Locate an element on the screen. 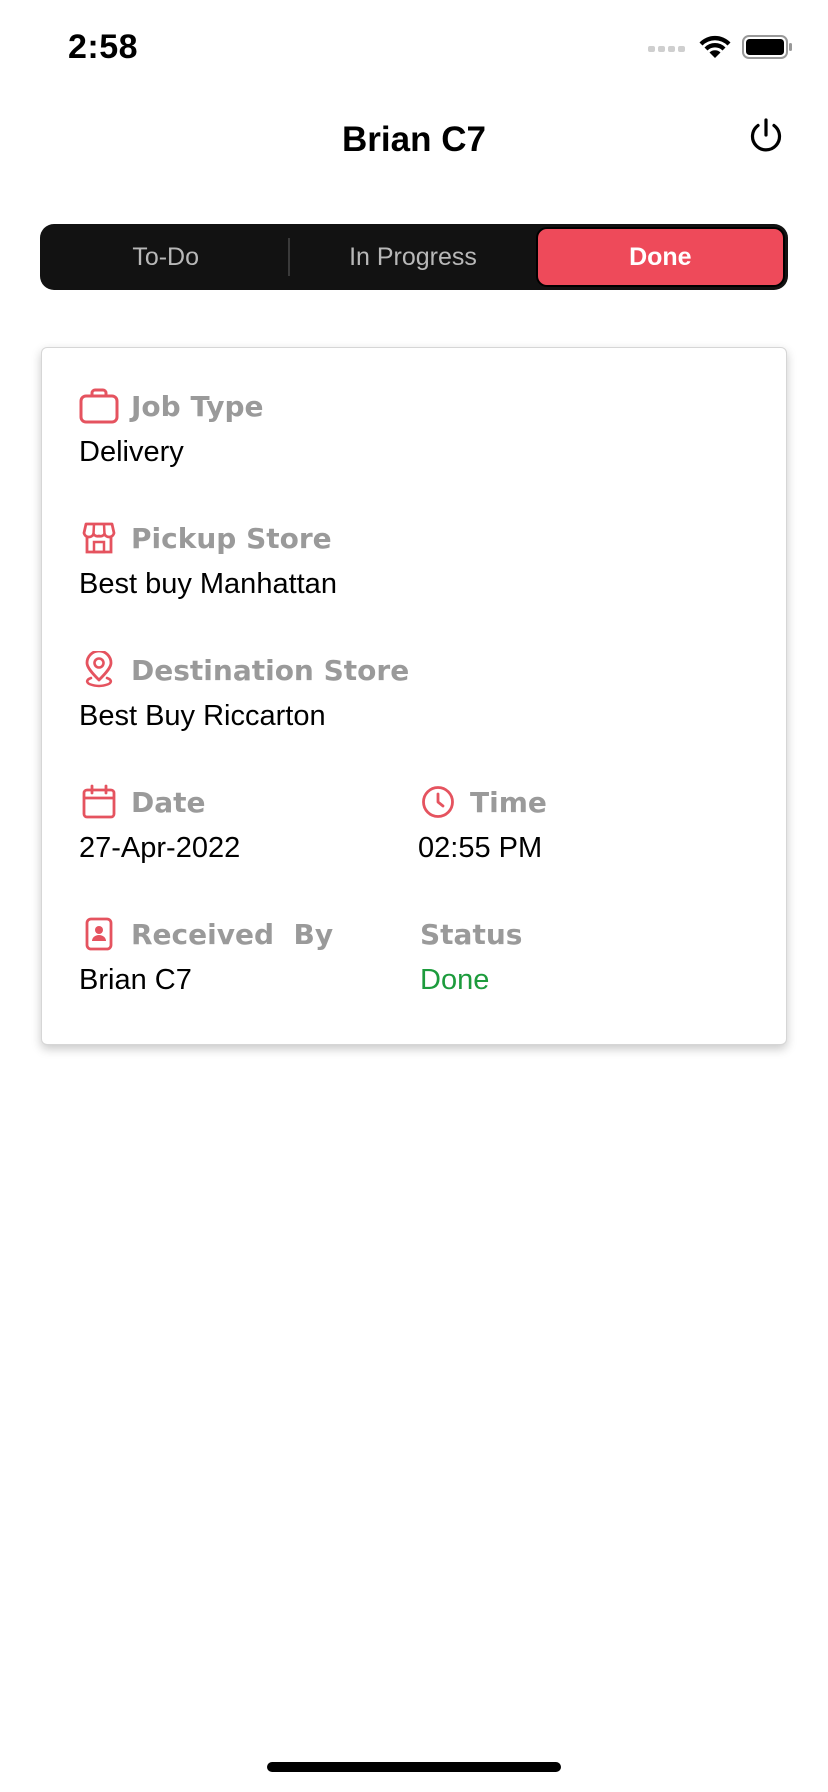 This screenshot has width=828, height=1792. status-value: Done is located at coordinates (455, 980).